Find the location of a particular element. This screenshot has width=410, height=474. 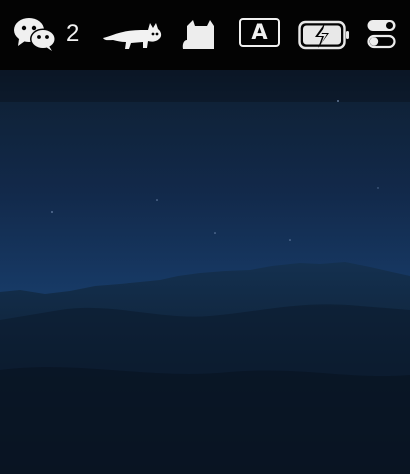

battery-charging-icon is located at coordinates (325, 35).